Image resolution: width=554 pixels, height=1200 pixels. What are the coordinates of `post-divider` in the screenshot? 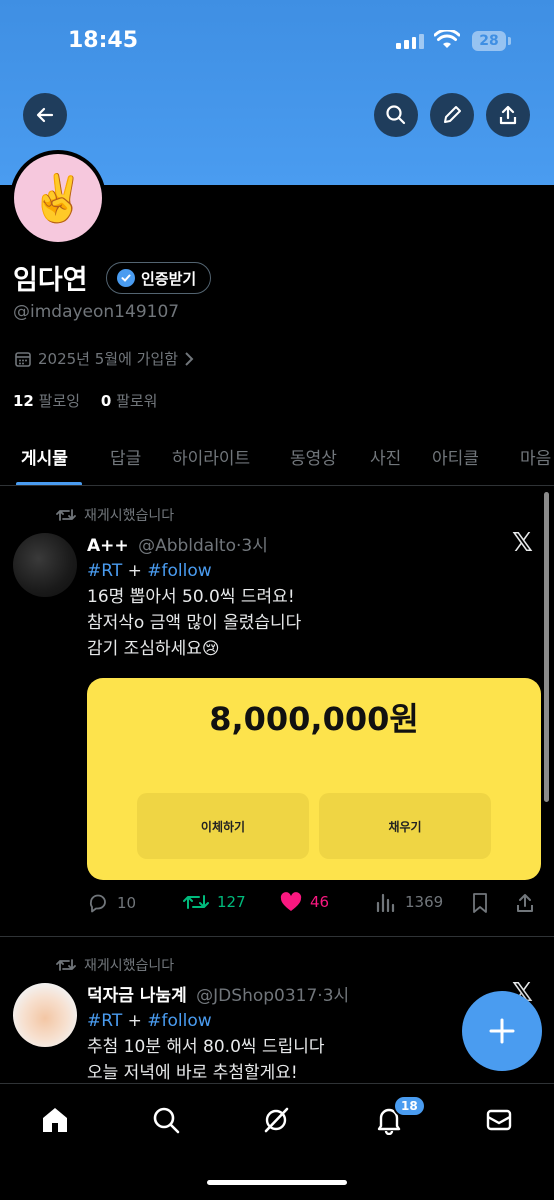 It's located at (277, 936).